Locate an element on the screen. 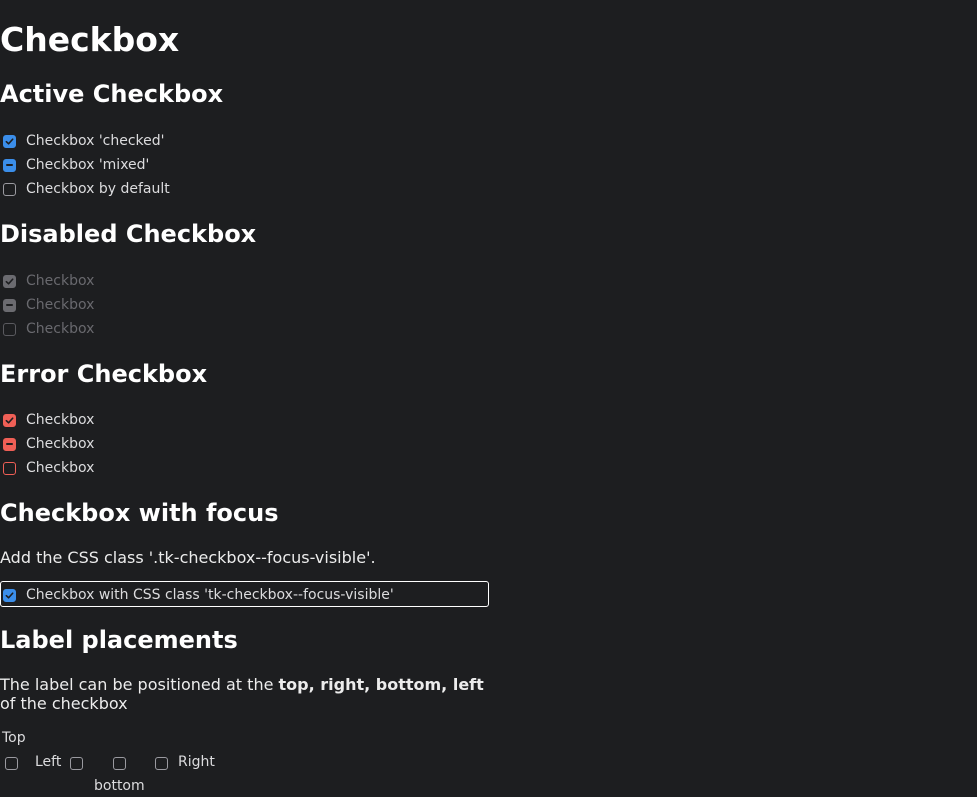  disabled-checkbox-row-default: Checkbox is located at coordinates (47, 329).